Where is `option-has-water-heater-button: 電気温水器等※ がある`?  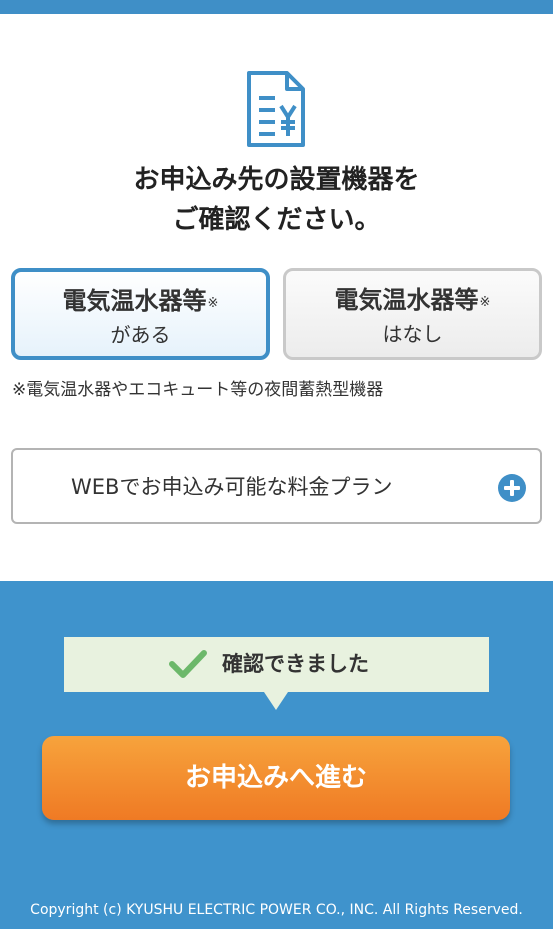 option-has-water-heater-button: 電気温水器等※ がある is located at coordinates (140, 314).